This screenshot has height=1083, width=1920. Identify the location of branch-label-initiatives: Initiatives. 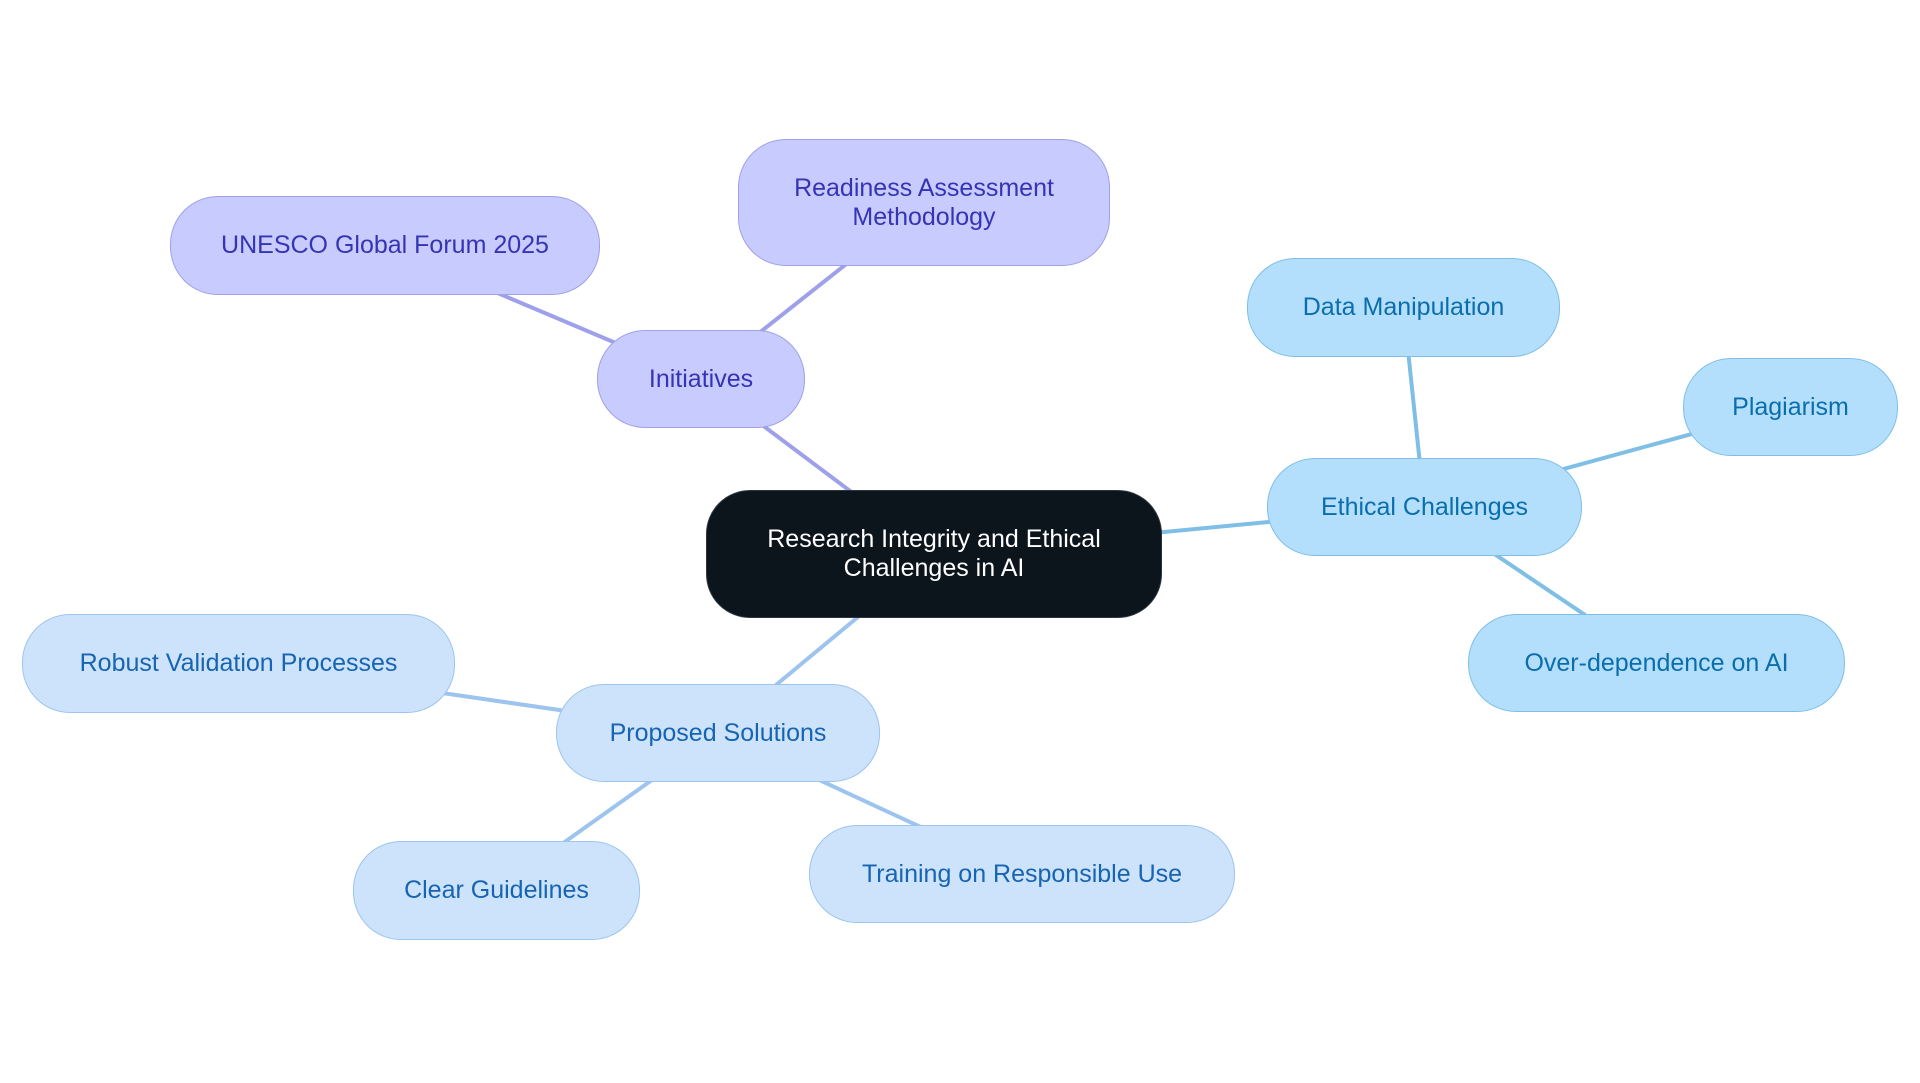
(701, 378).